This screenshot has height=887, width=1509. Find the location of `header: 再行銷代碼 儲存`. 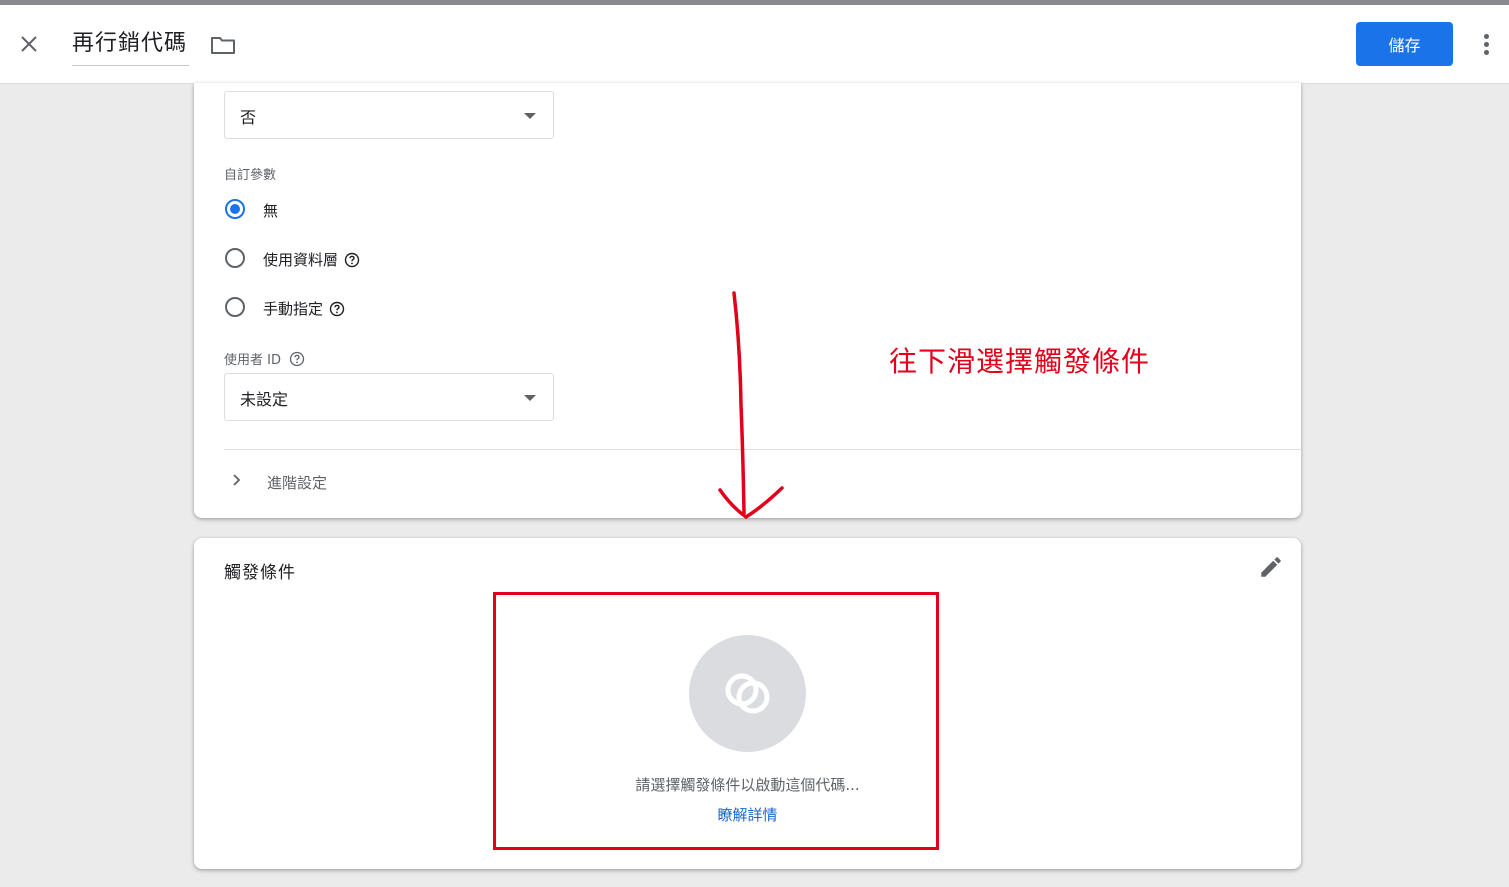

header: 再行銷代碼 儲存 is located at coordinates (754, 44).